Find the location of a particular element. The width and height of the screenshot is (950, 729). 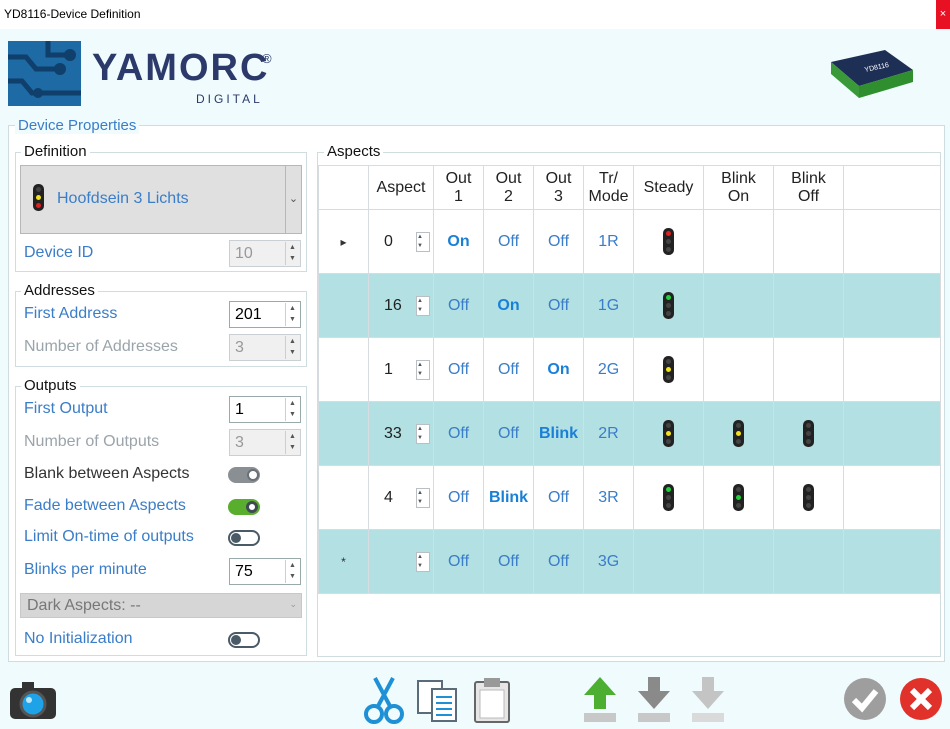

col-out3: Out 3 is located at coordinates (558, 187).